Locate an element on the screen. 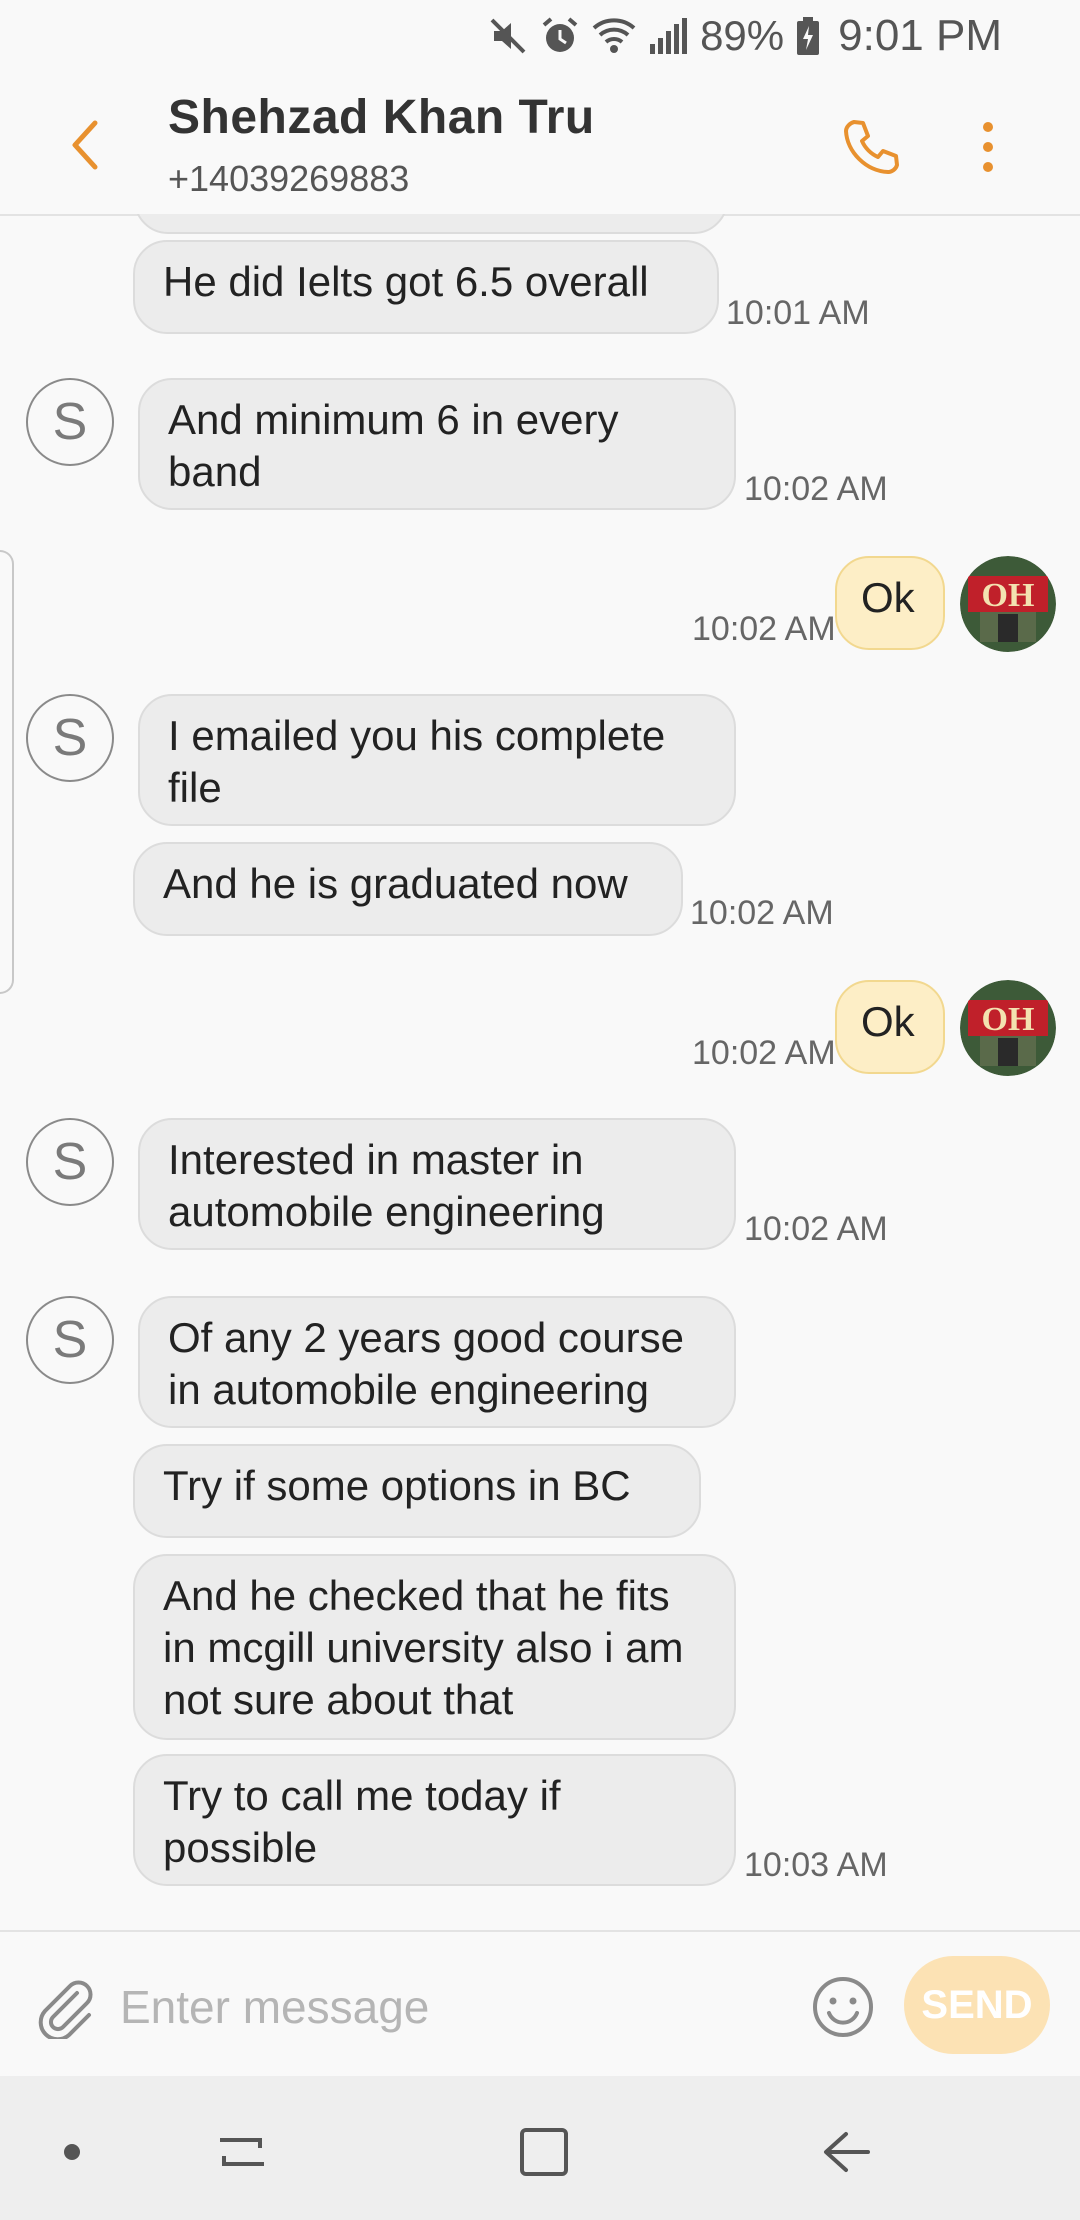  attach-button is located at coordinates (65, 2007).